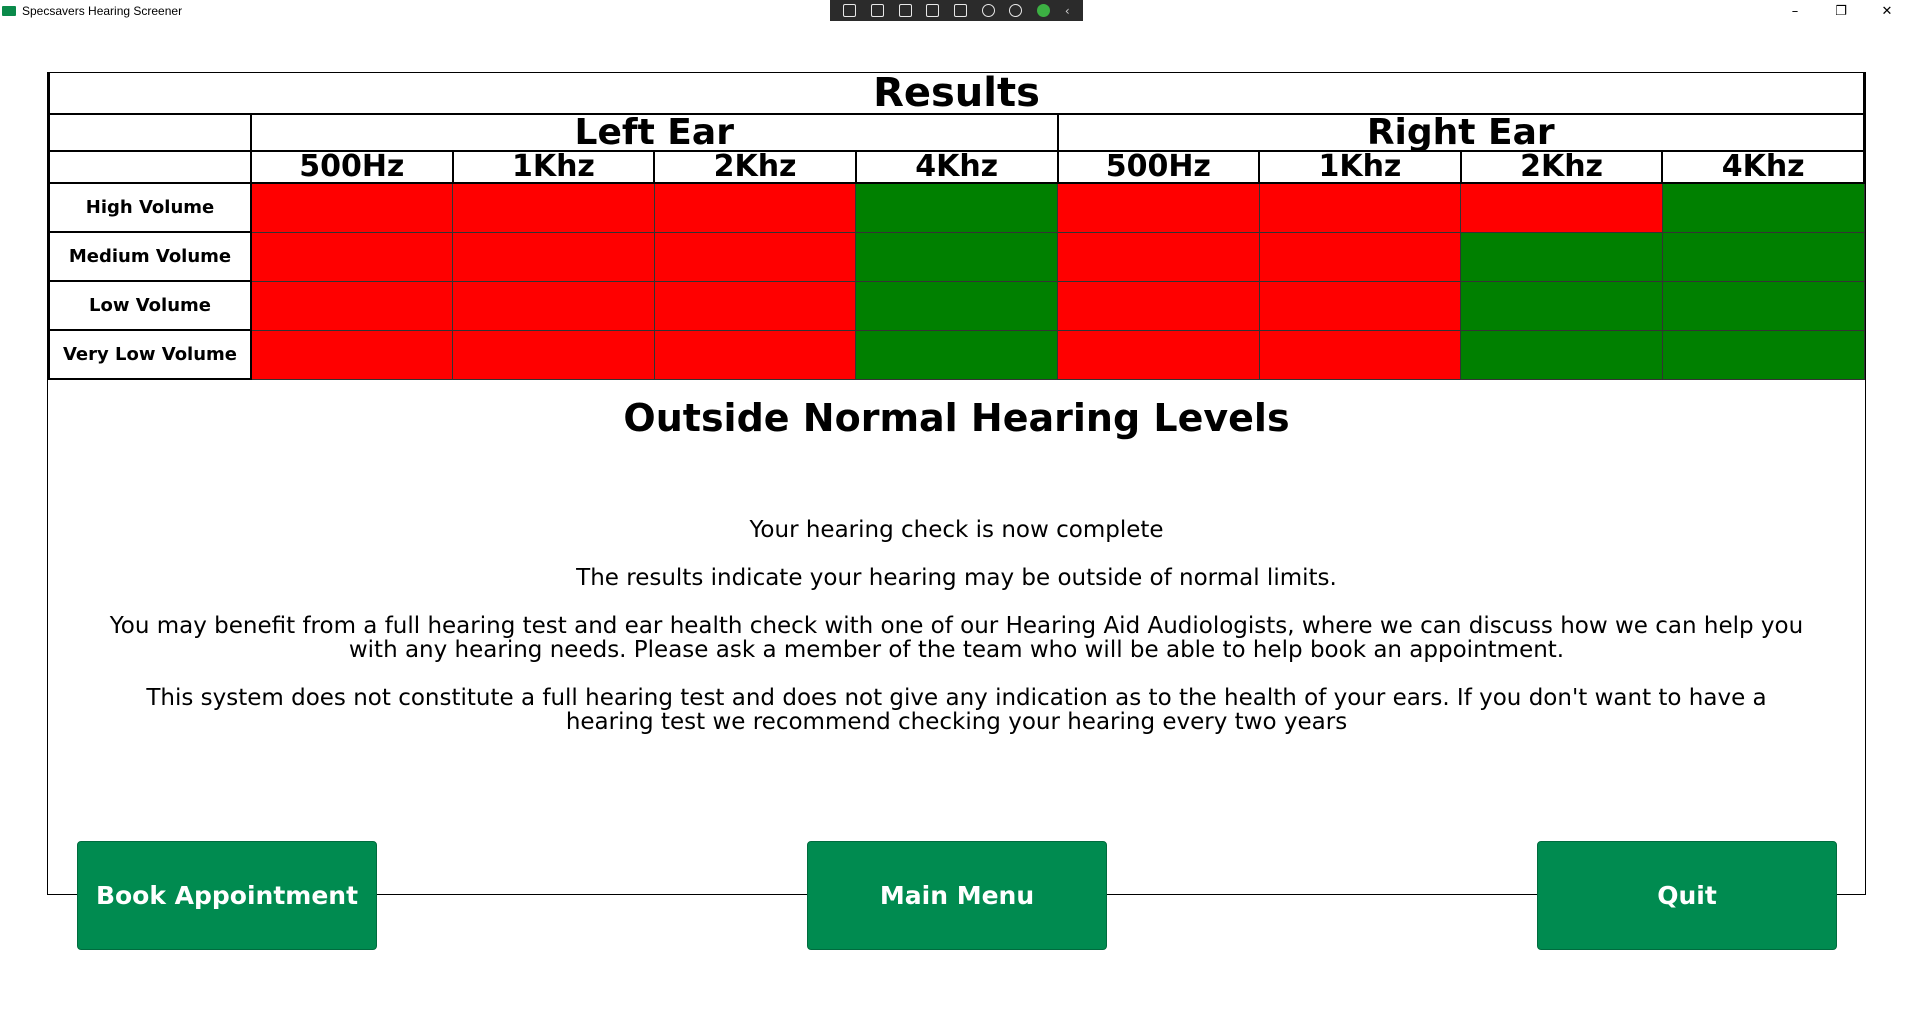 This screenshot has width=1910, height=1025. What do you see at coordinates (227, 895) in the screenshot?
I see `book-appointment-button: Book Appointment` at bounding box center [227, 895].